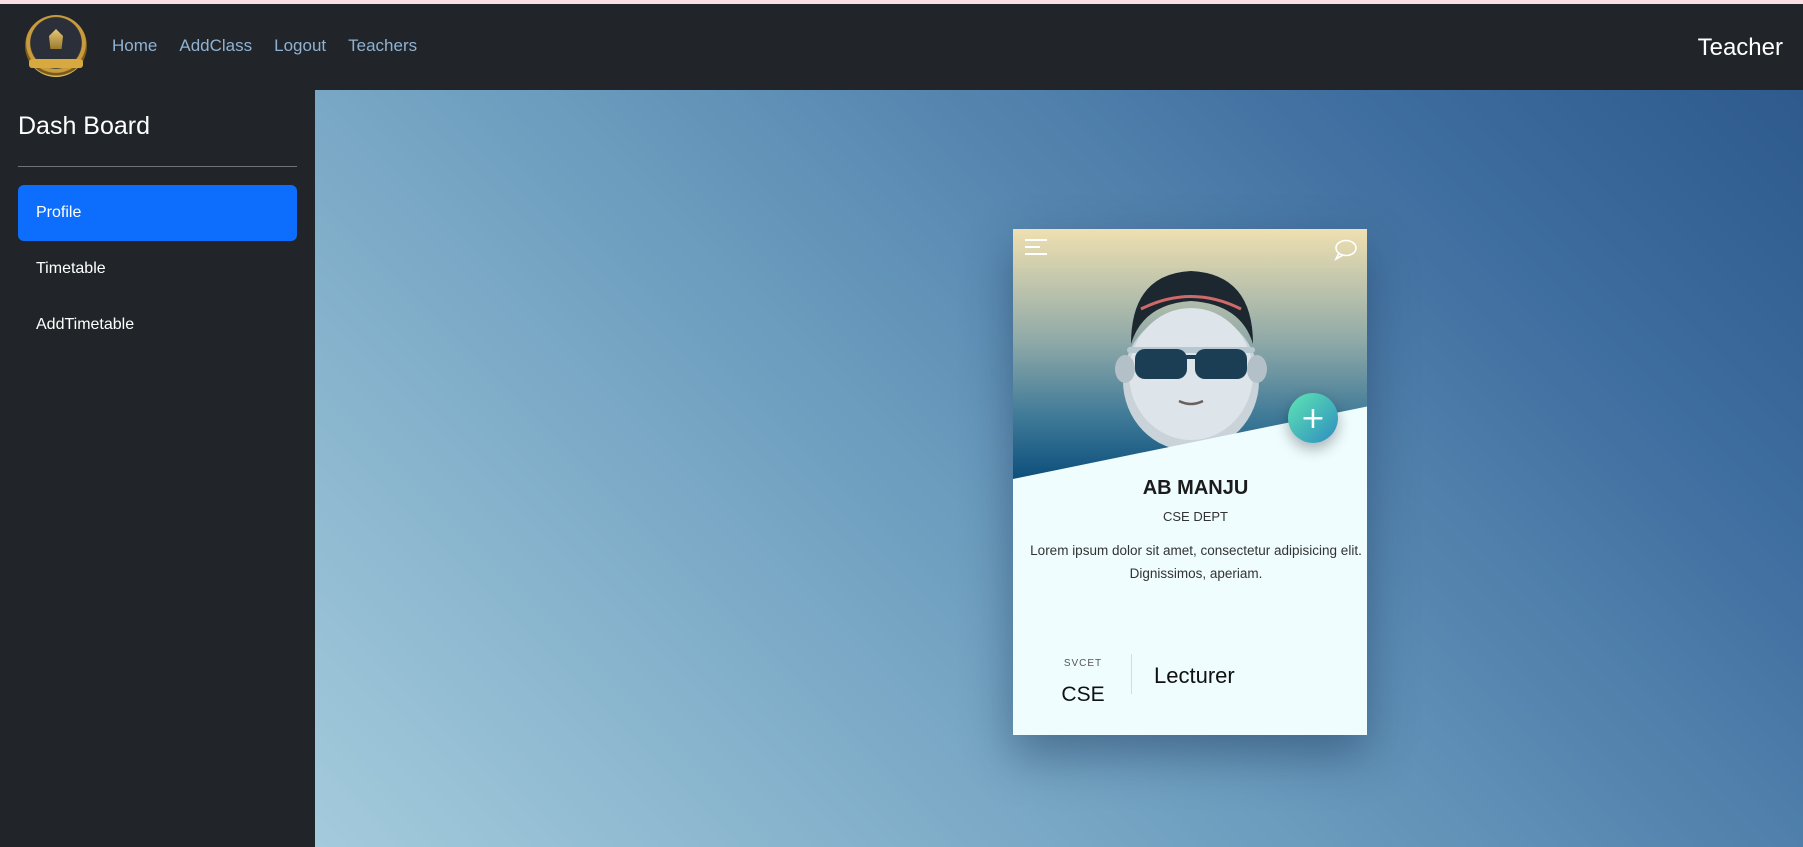 This screenshot has height=847, width=1803. I want to click on sidebar-item-label: Profile, so click(59, 212).